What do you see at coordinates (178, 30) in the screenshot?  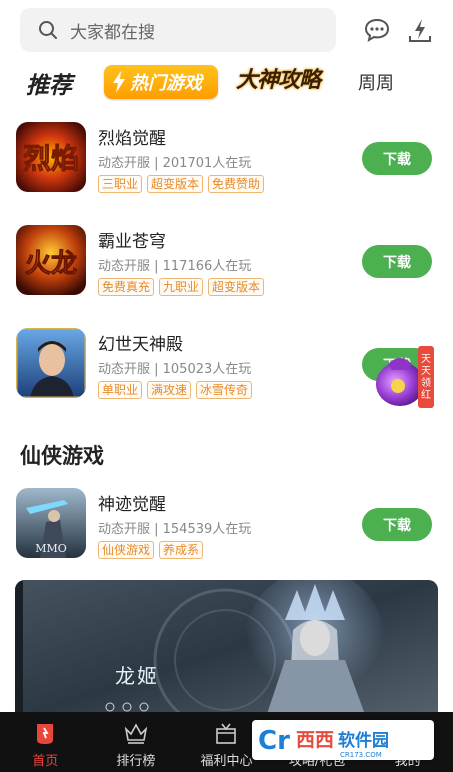 I see `search-bar: 大家都在搜` at bounding box center [178, 30].